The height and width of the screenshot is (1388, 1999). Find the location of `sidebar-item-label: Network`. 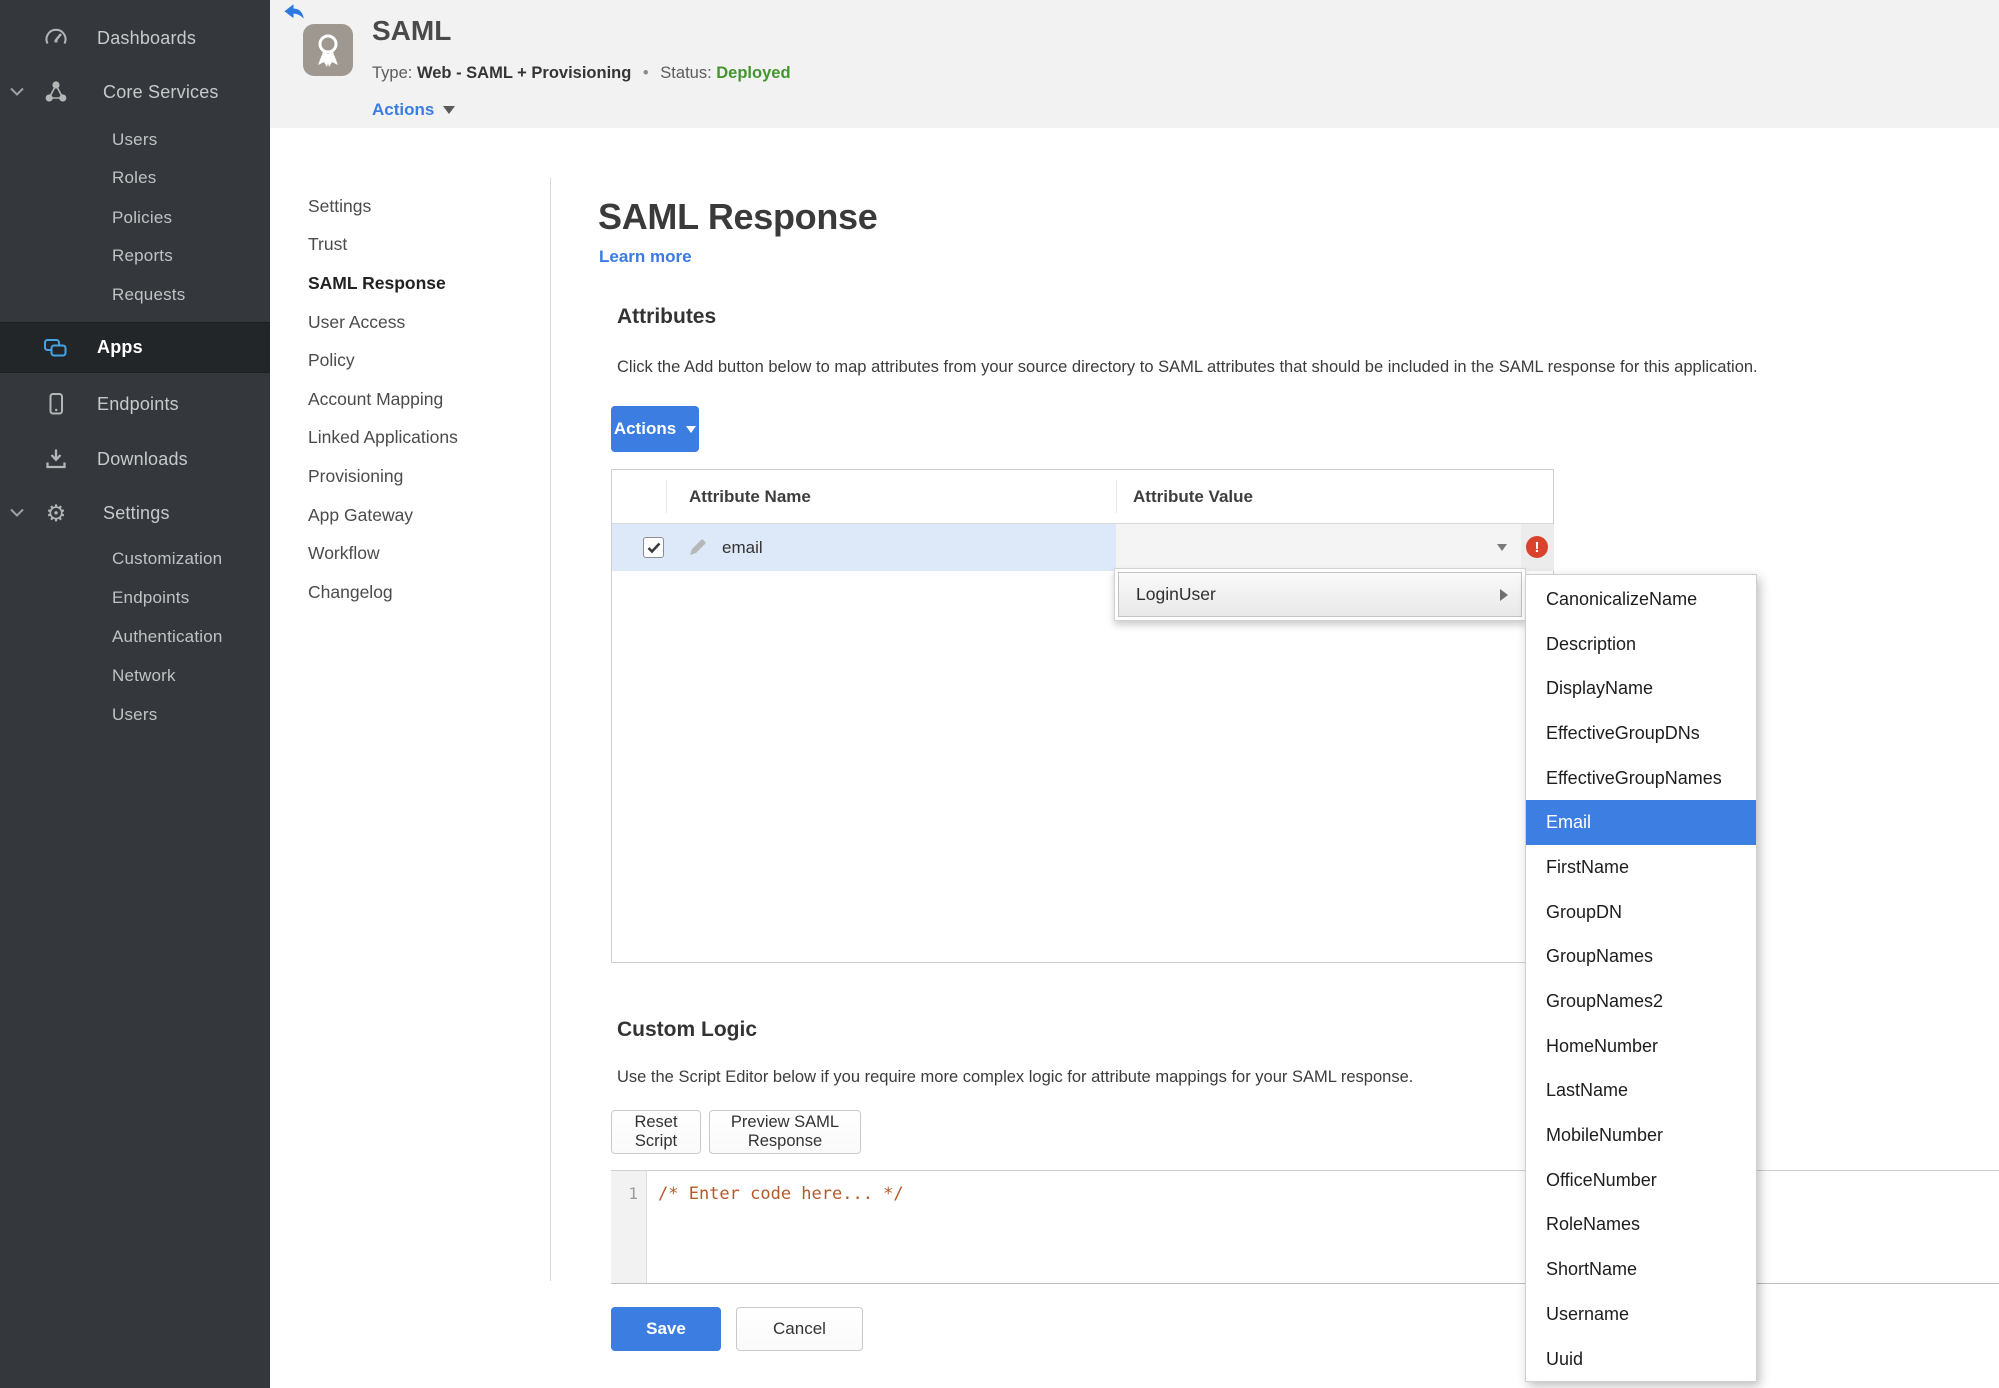

sidebar-item-label: Network is located at coordinates (144, 675).